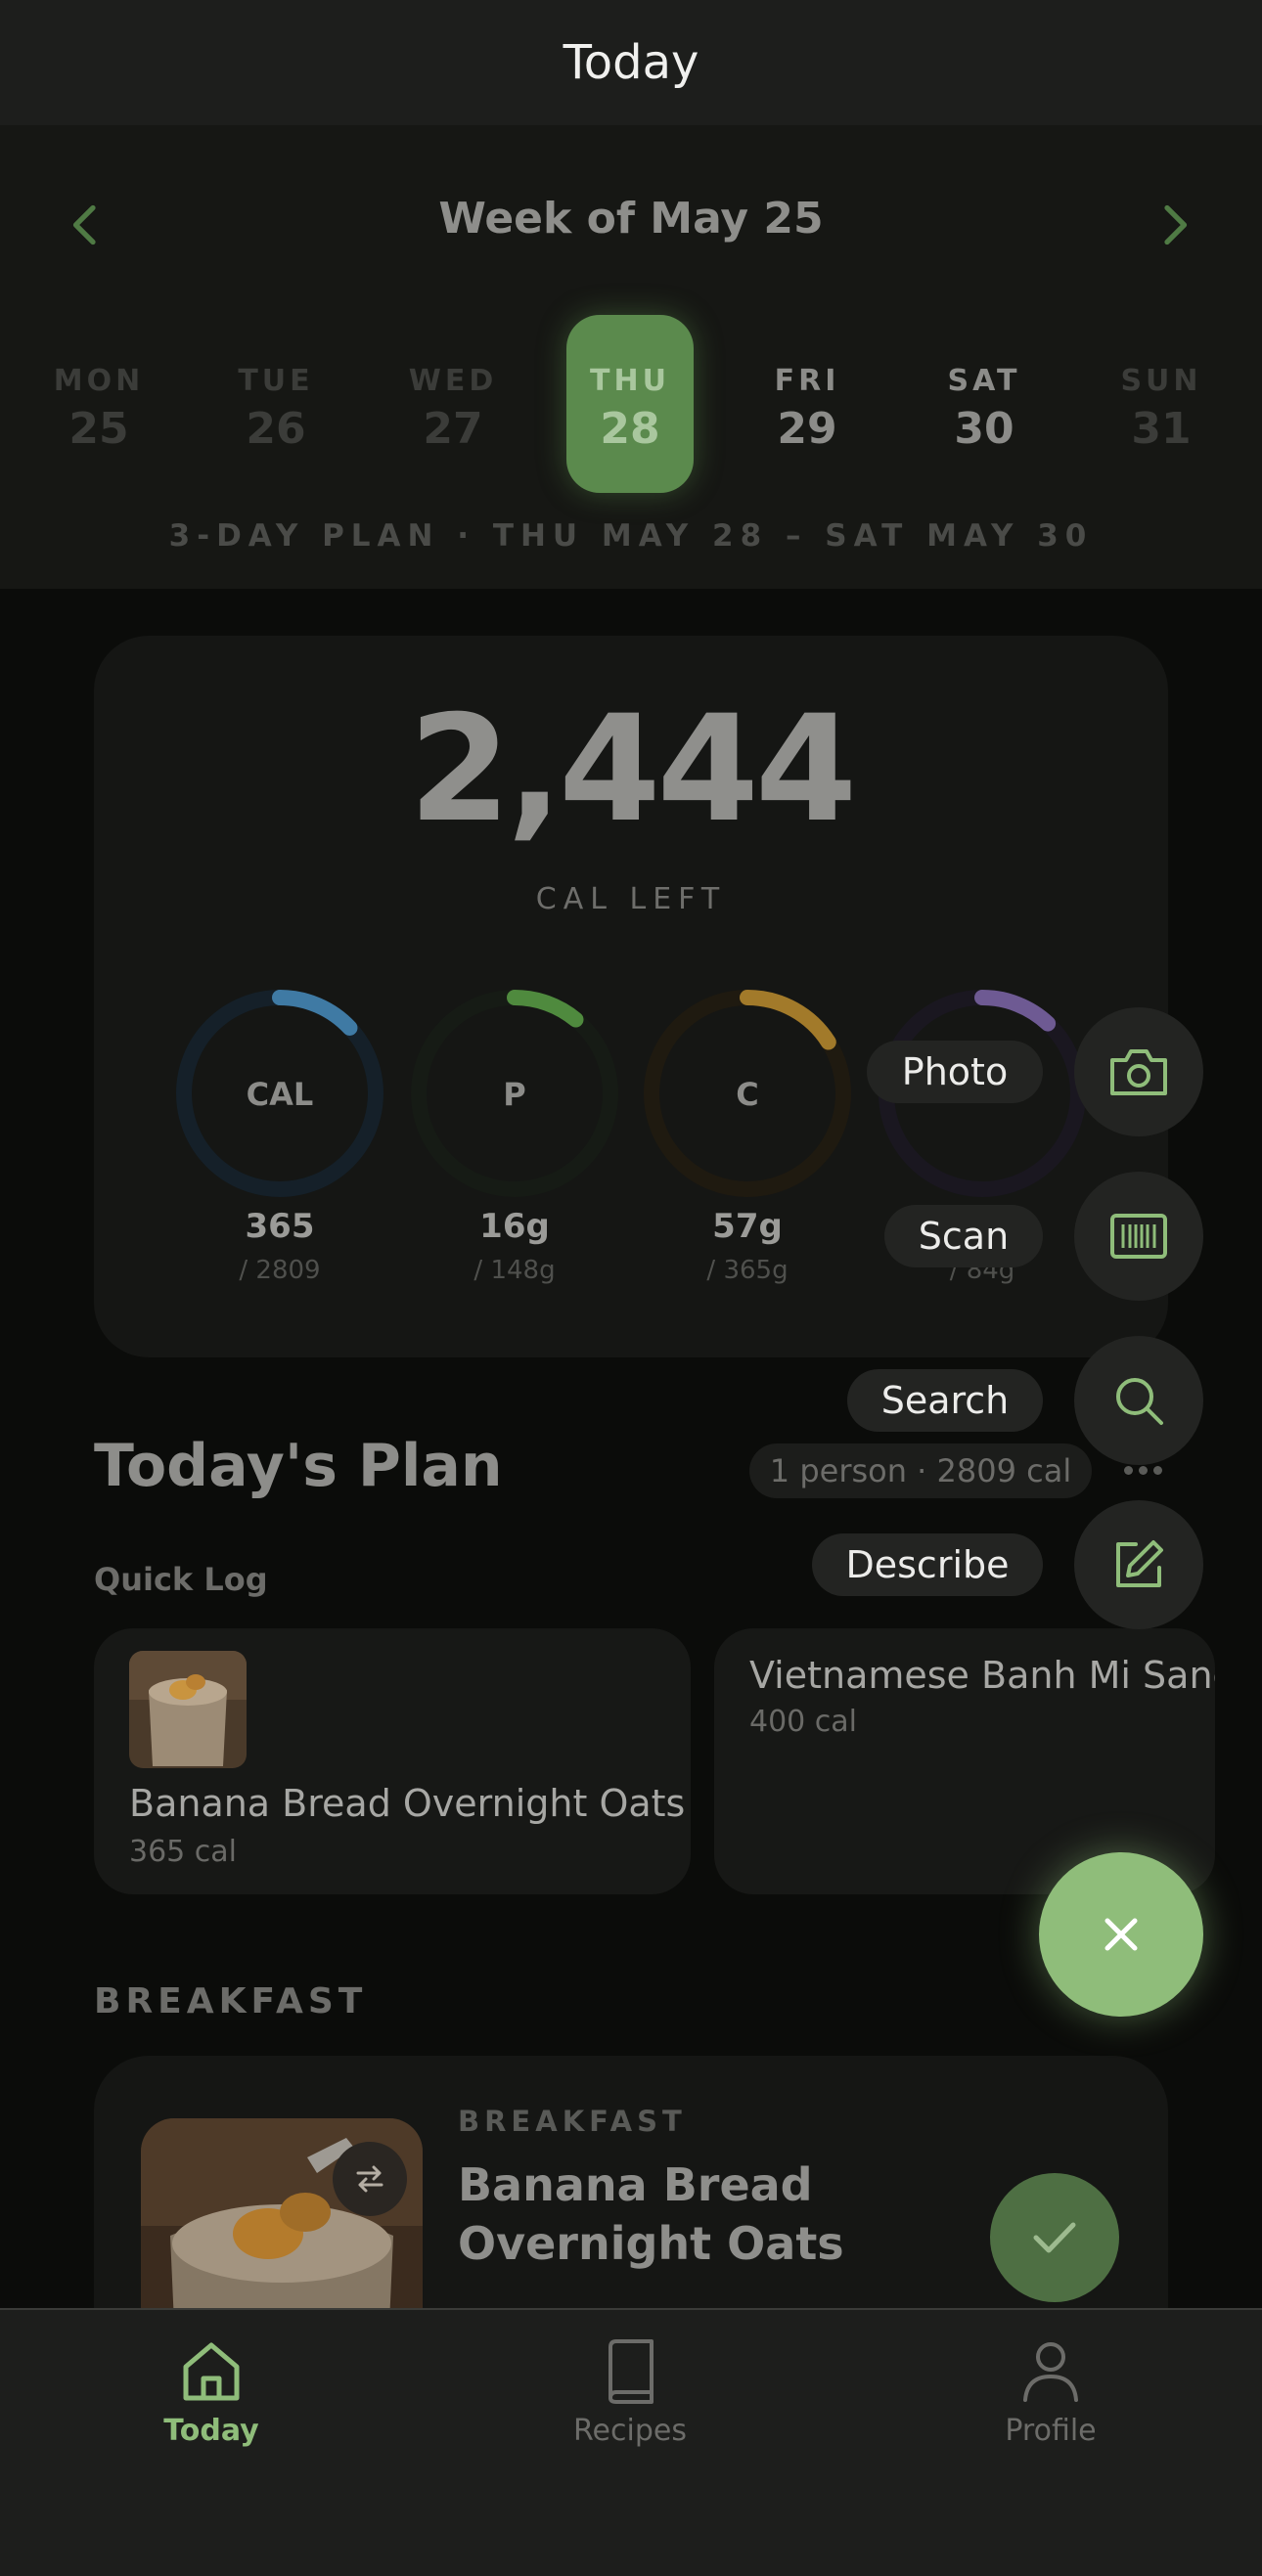 This screenshot has height=2576, width=1262. I want to click on quick-log-item-name: Banana Bread Overnight Oats, so click(407, 1803).